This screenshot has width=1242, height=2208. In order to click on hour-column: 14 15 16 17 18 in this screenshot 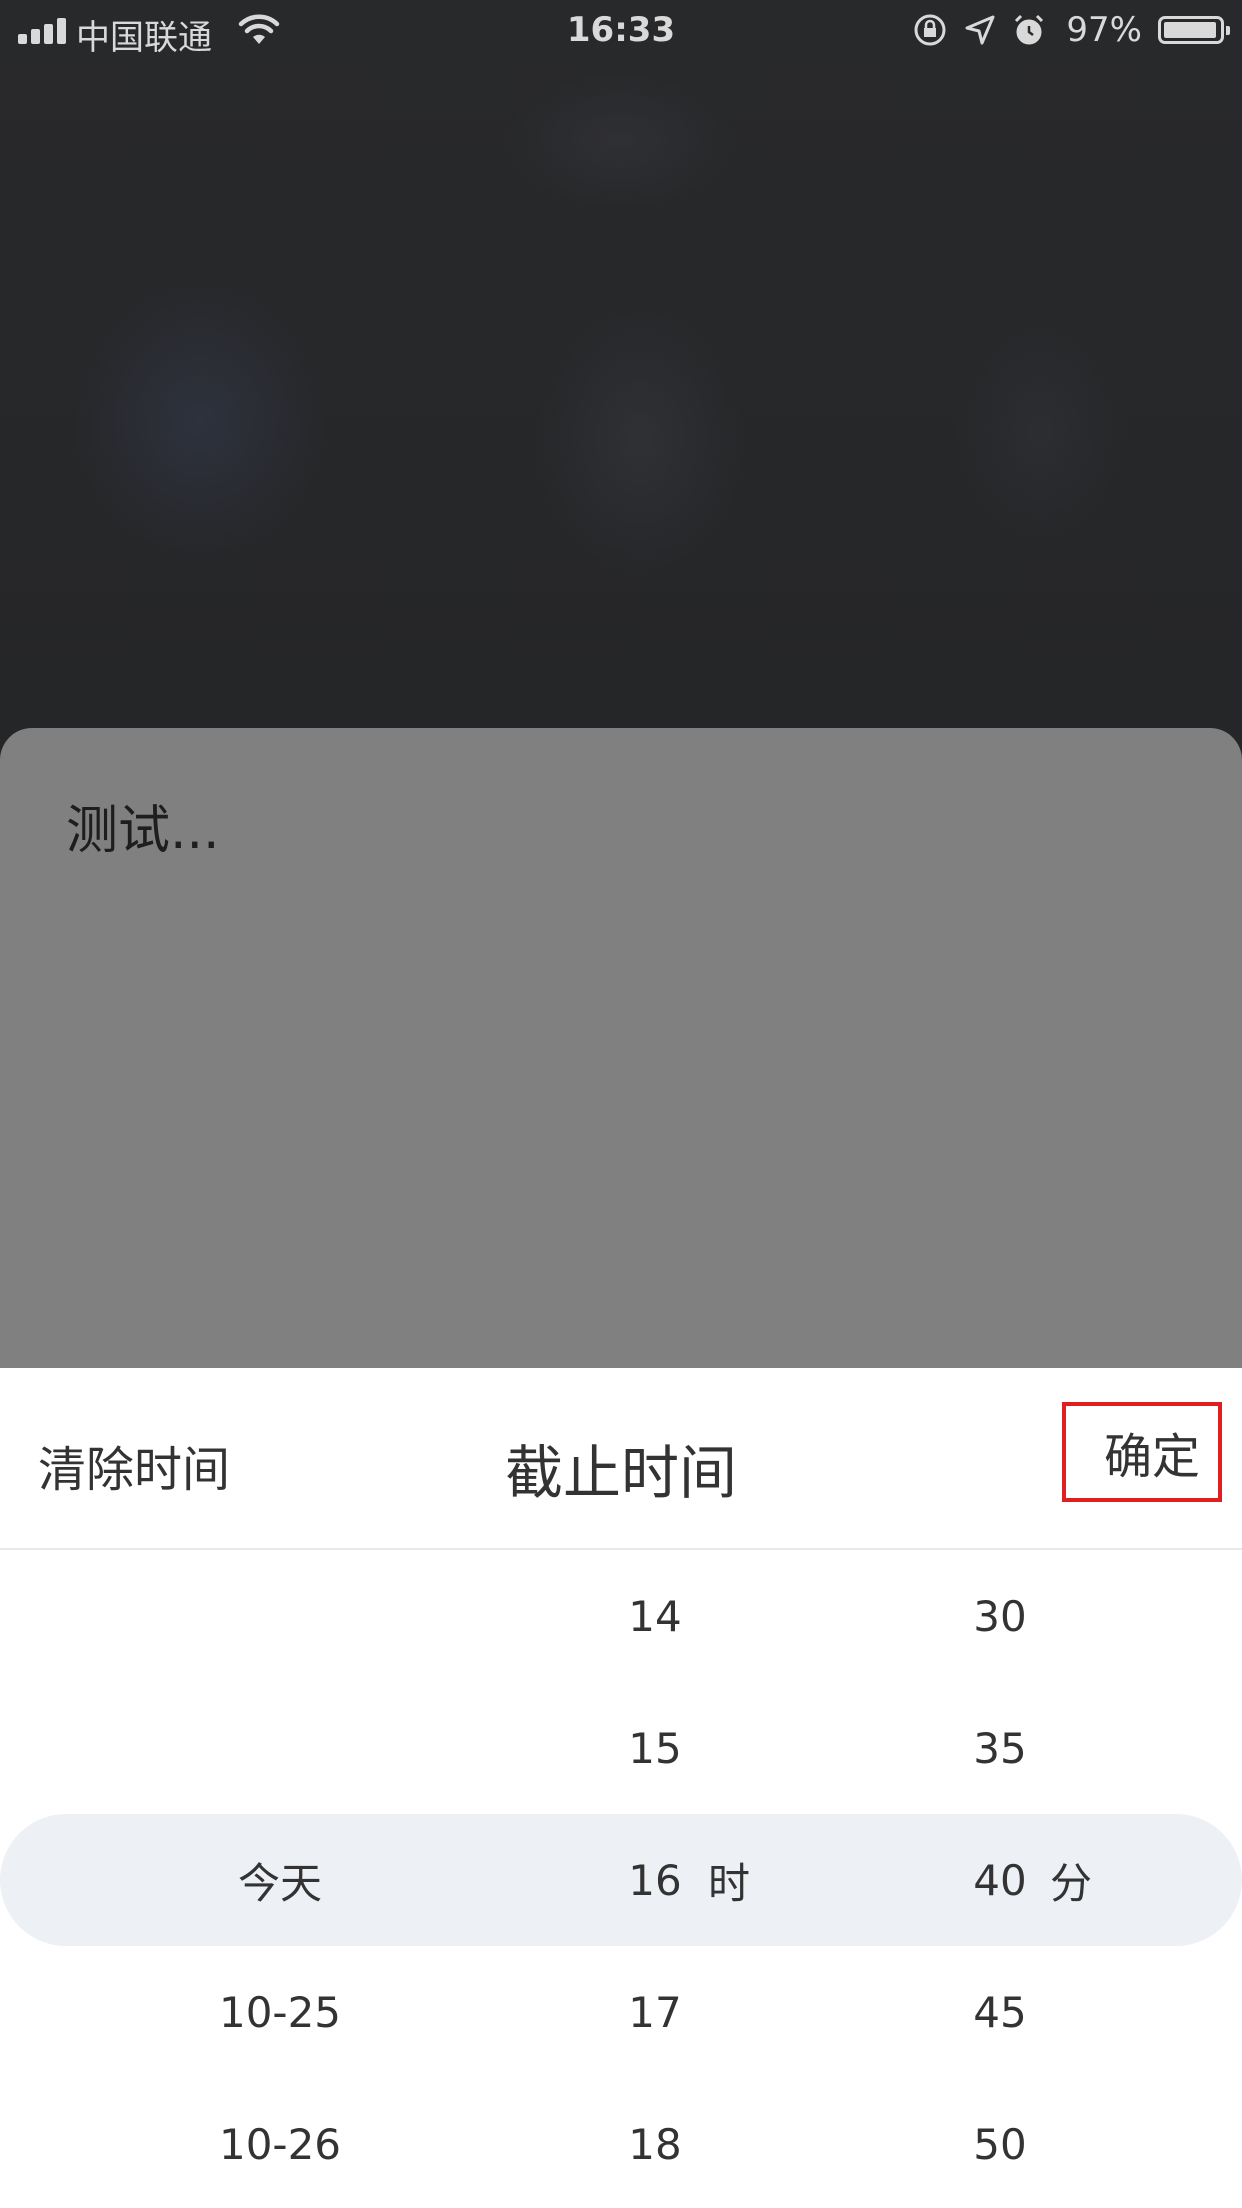, I will do `click(655, 1879)`.